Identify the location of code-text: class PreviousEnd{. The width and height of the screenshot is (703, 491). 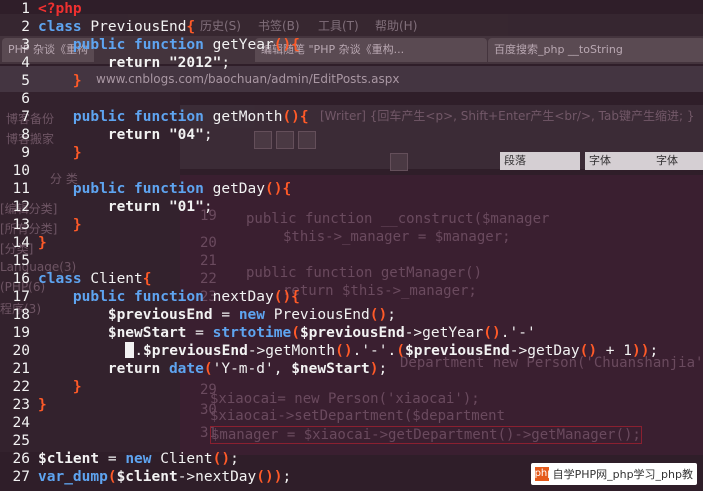
(116, 27).